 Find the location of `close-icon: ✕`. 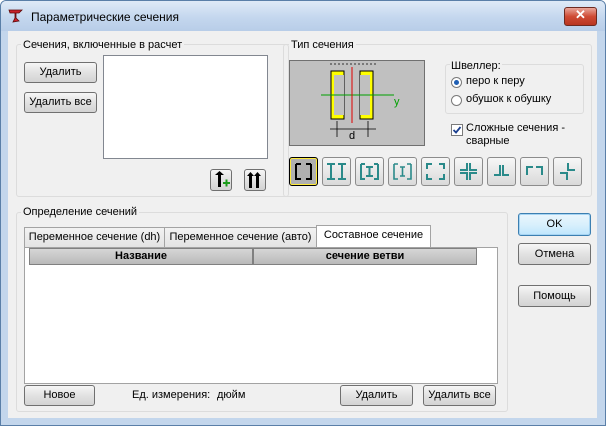

close-icon: ✕ is located at coordinates (580, 14).